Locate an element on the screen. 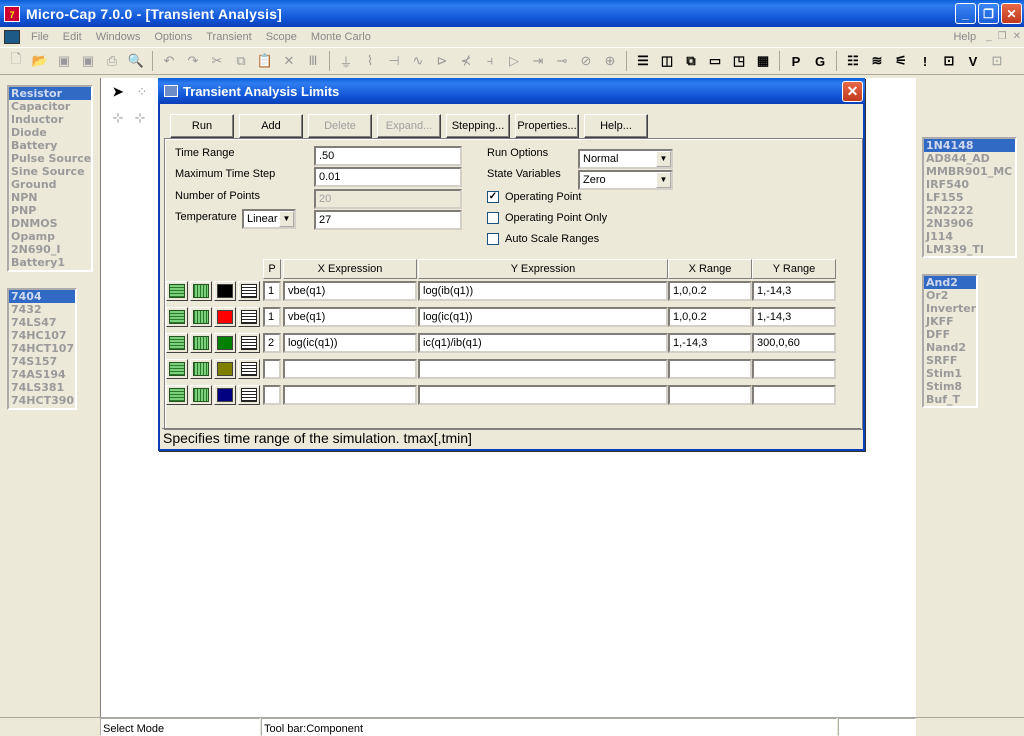  restore-button: ❐ is located at coordinates (988, 13).